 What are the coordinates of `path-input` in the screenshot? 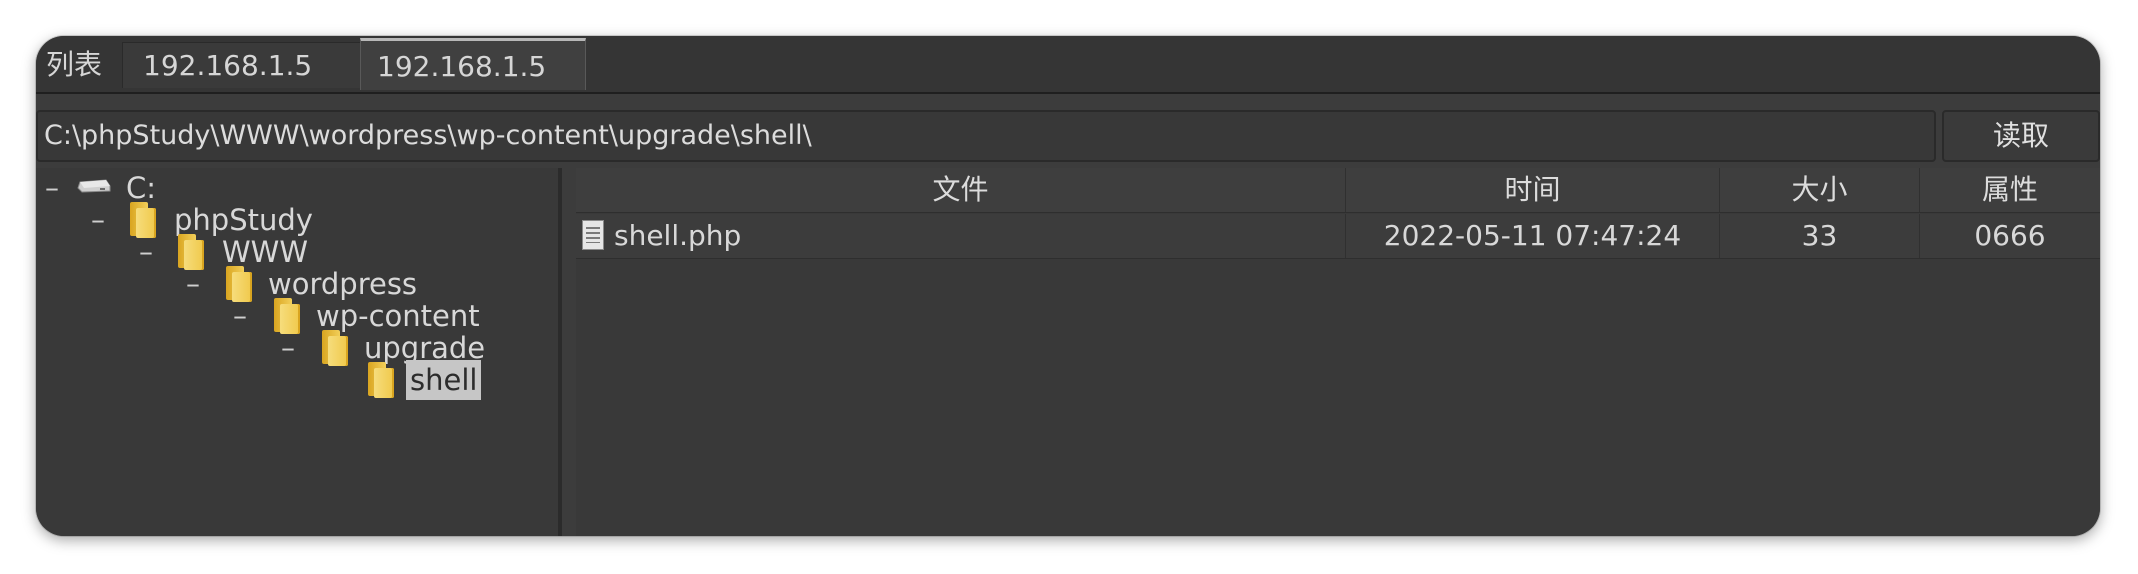 It's located at (984, 136).